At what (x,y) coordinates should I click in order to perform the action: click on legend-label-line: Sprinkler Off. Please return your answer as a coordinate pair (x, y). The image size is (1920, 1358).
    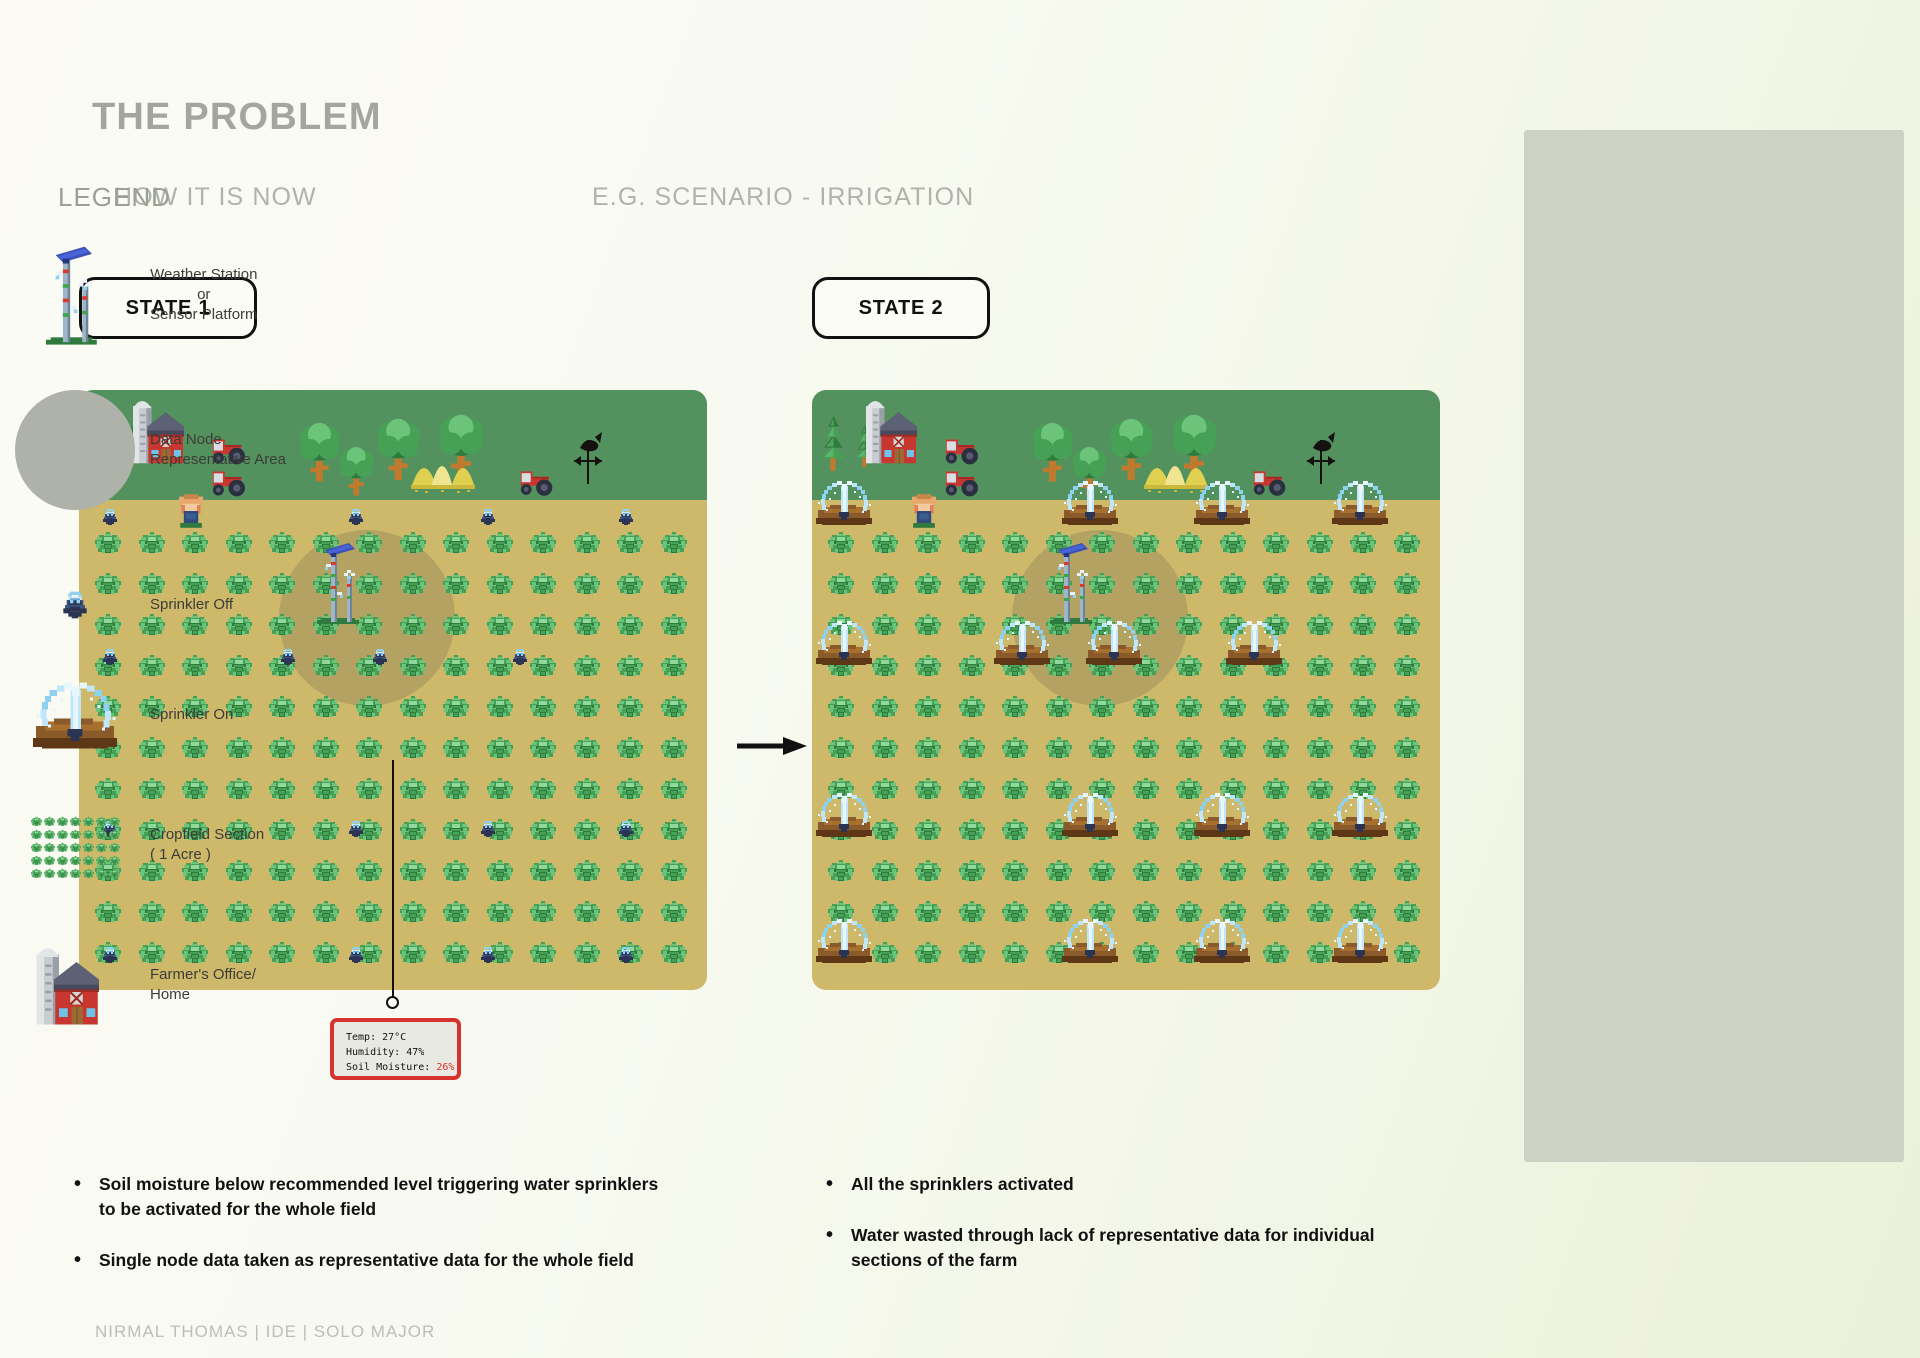
    Looking at the image, I should click on (192, 605).